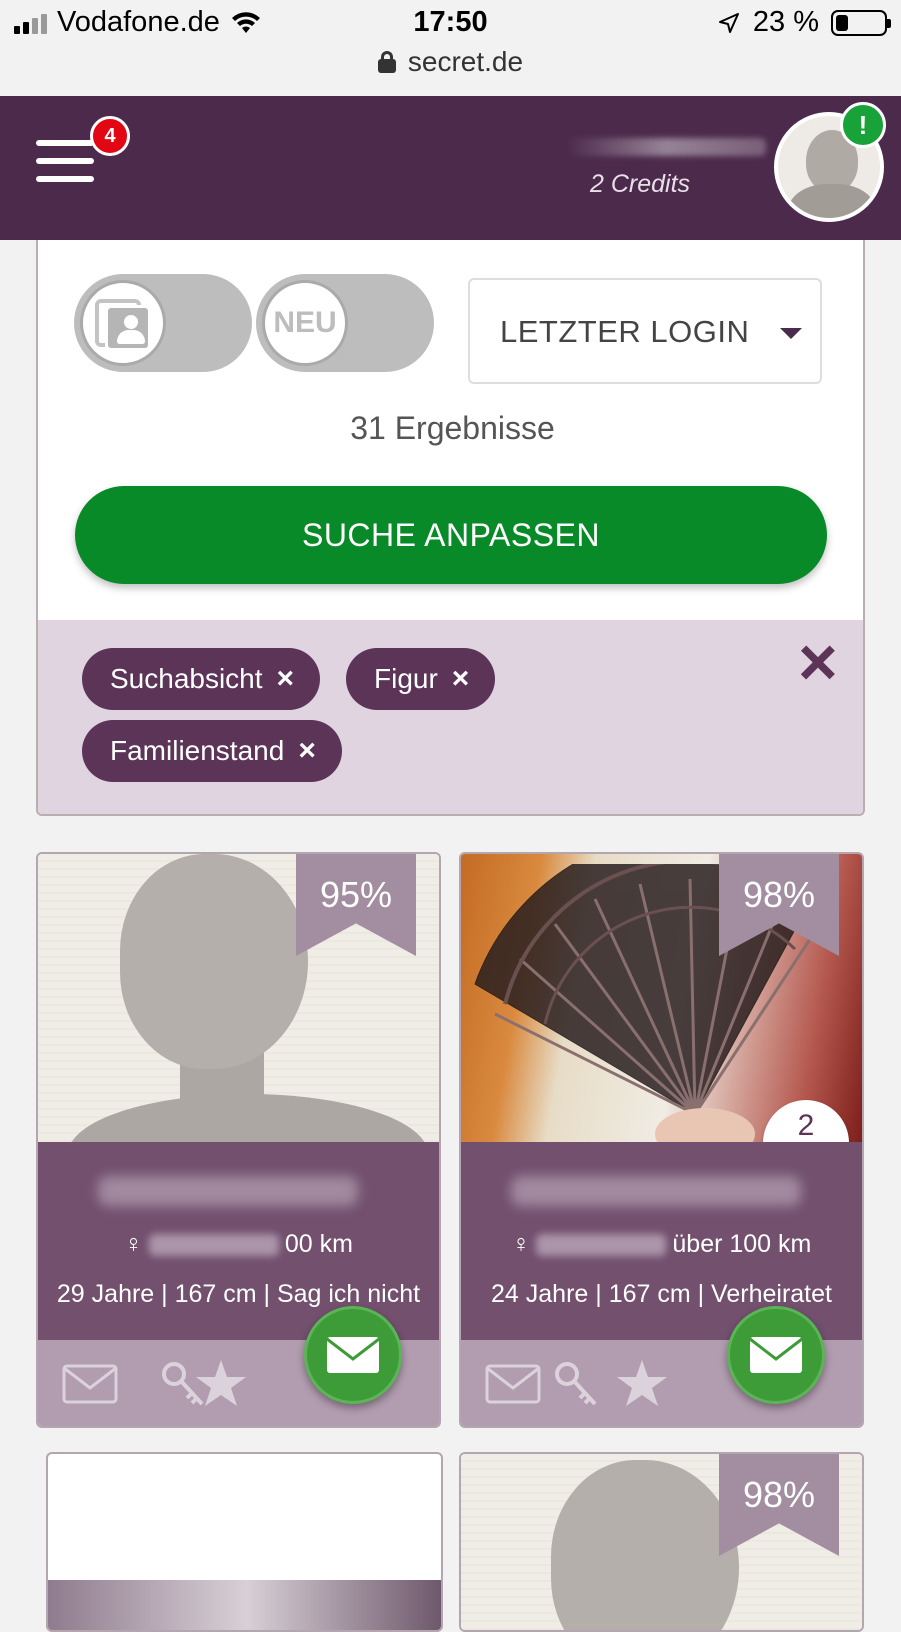  I want to click on distance-row: ♀ 00 km, so click(238, 1244).